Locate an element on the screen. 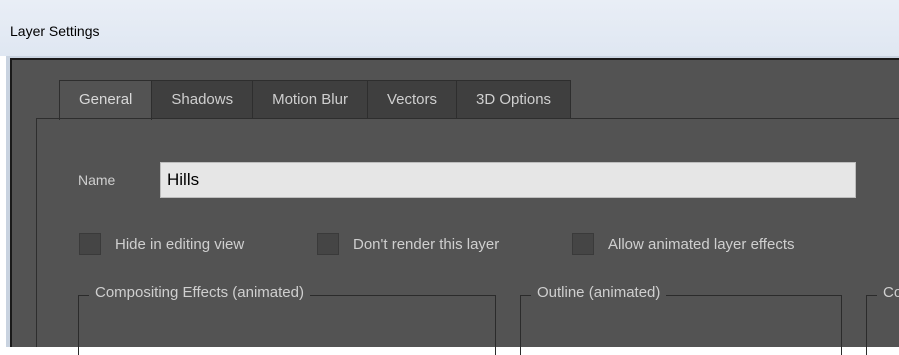 The height and width of the screenshot is (355, 899). compositing-effects-group: Compositing Effects (animated) is located at coordinates (287, 319).